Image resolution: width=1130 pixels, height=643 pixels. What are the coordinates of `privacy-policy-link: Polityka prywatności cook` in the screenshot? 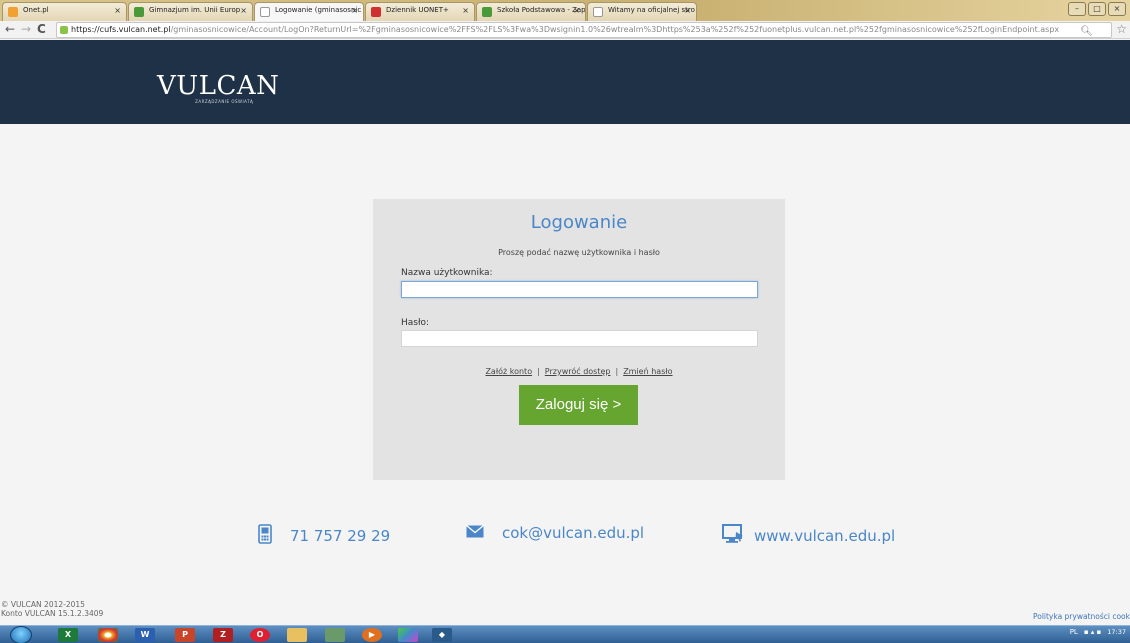 It's located at (1081, 616).